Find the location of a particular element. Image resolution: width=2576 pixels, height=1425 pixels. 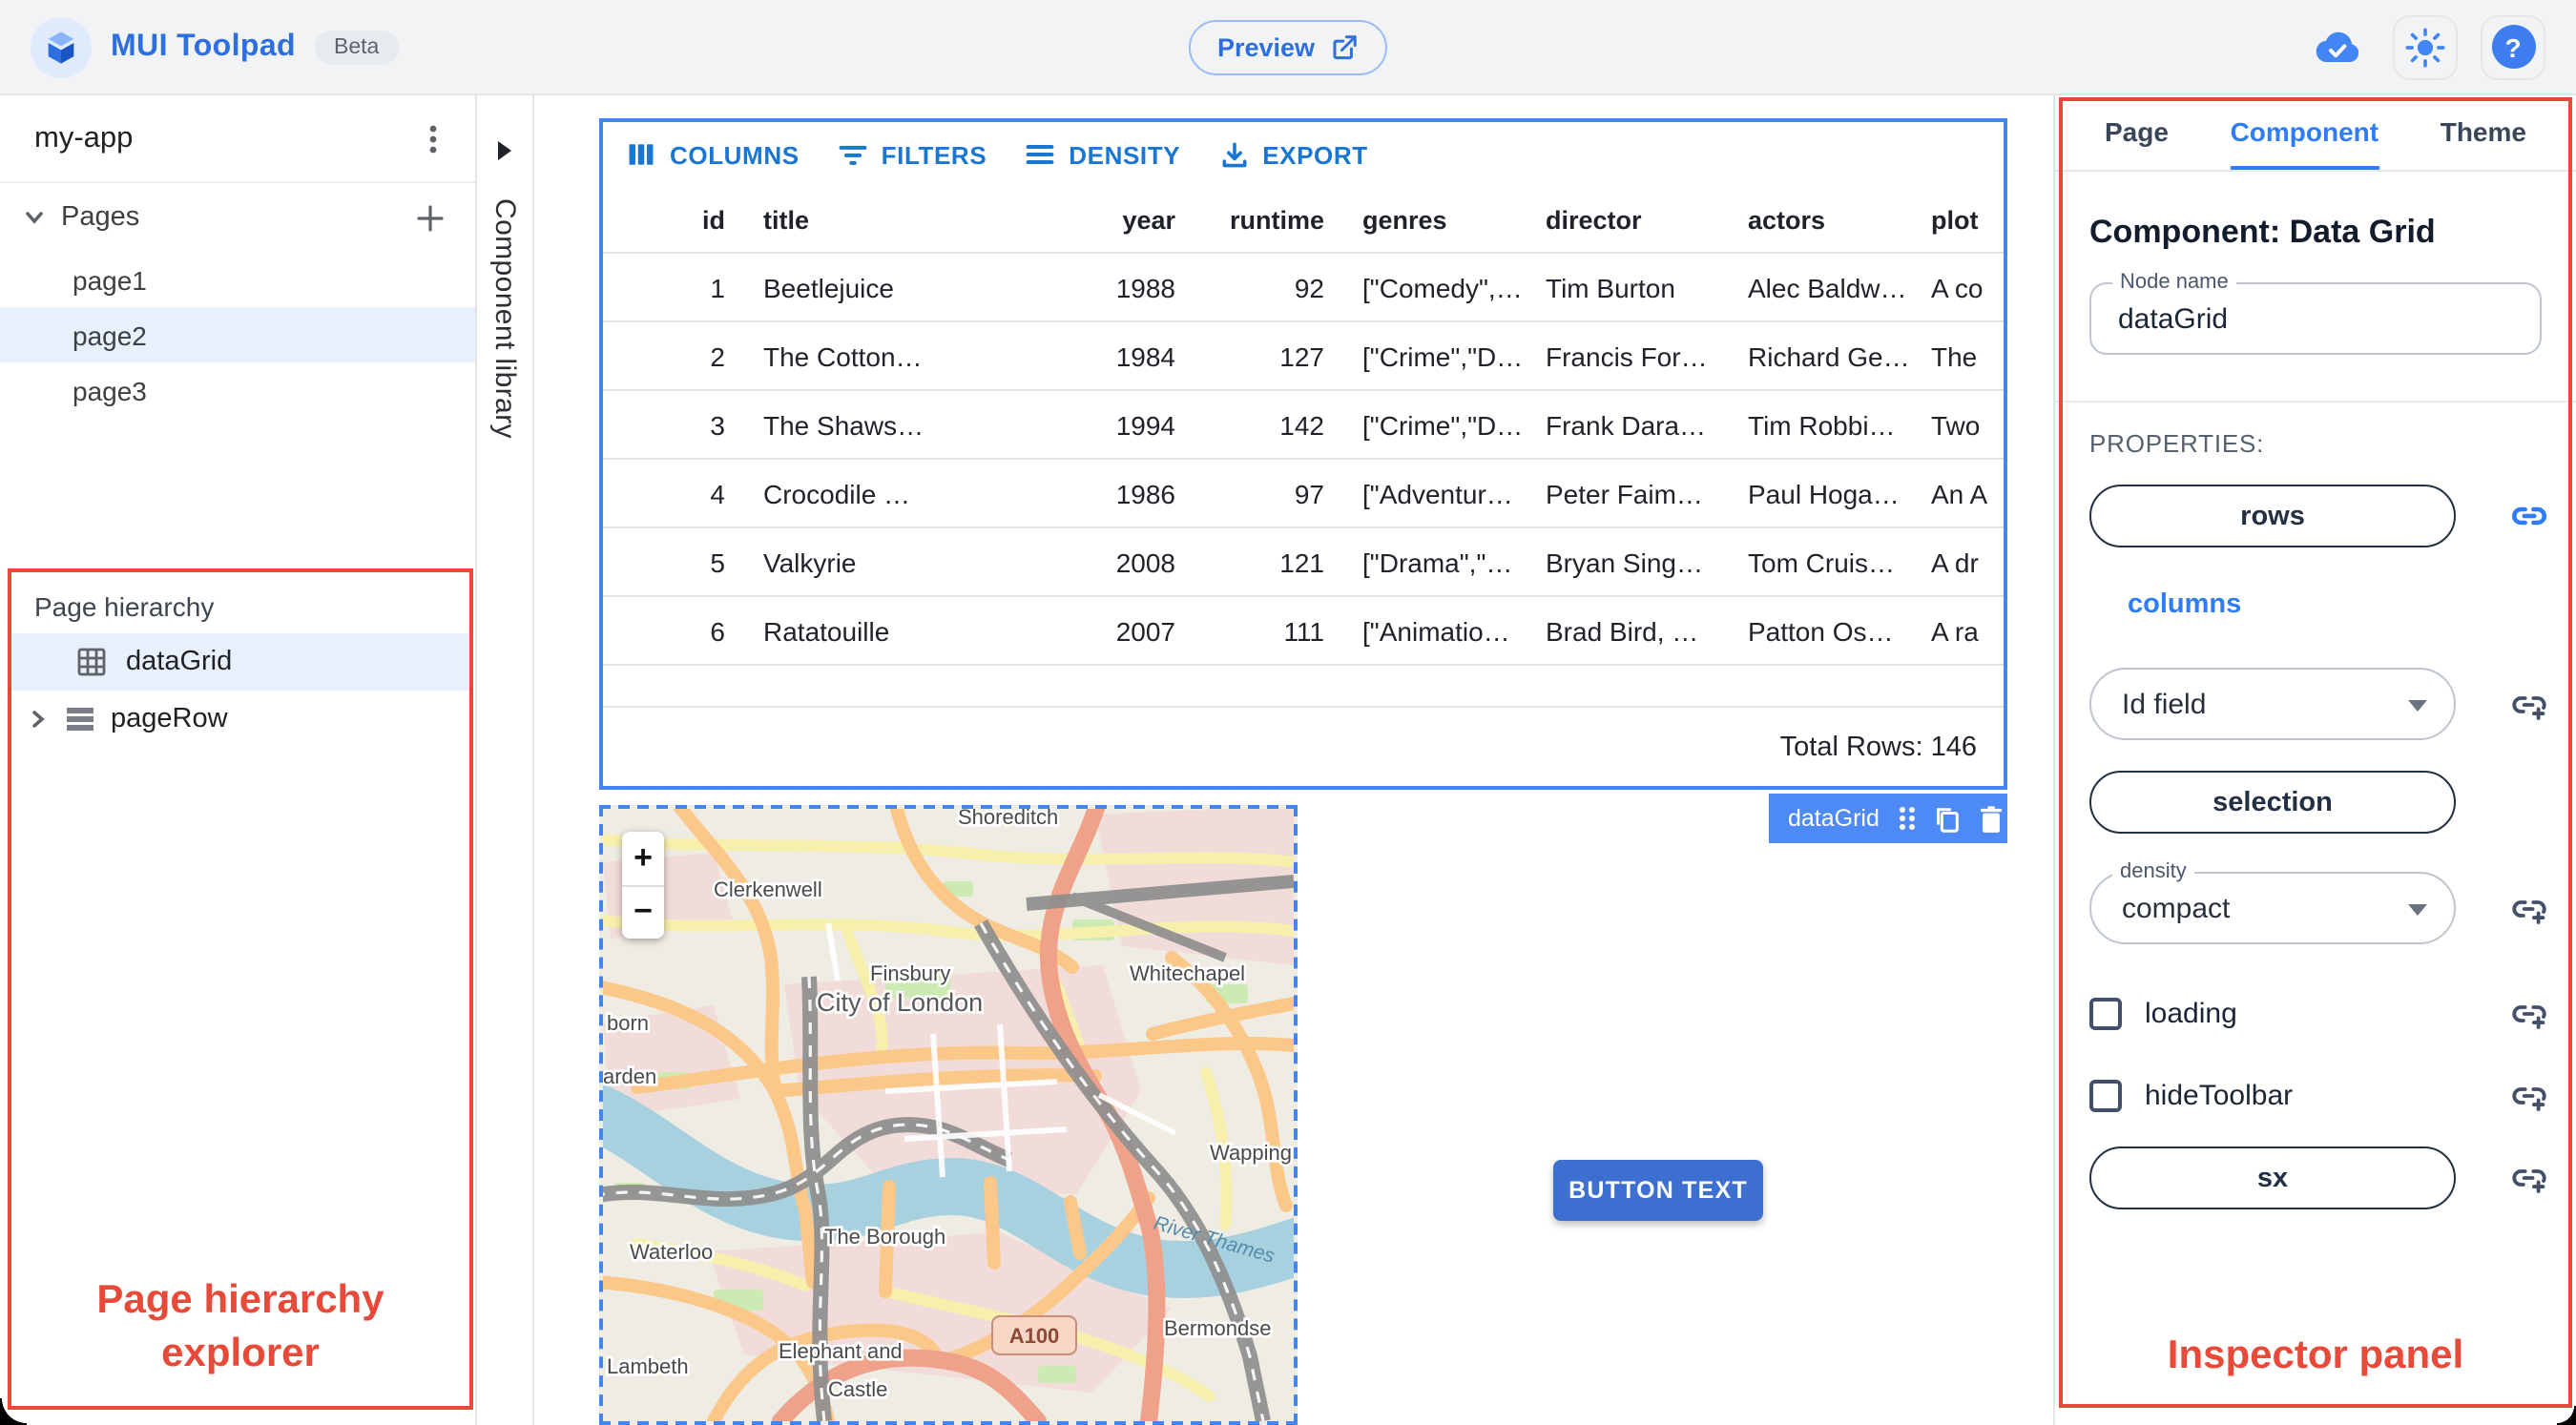

columns-button-label: COLUMNS is located at coordinates (735, 154).